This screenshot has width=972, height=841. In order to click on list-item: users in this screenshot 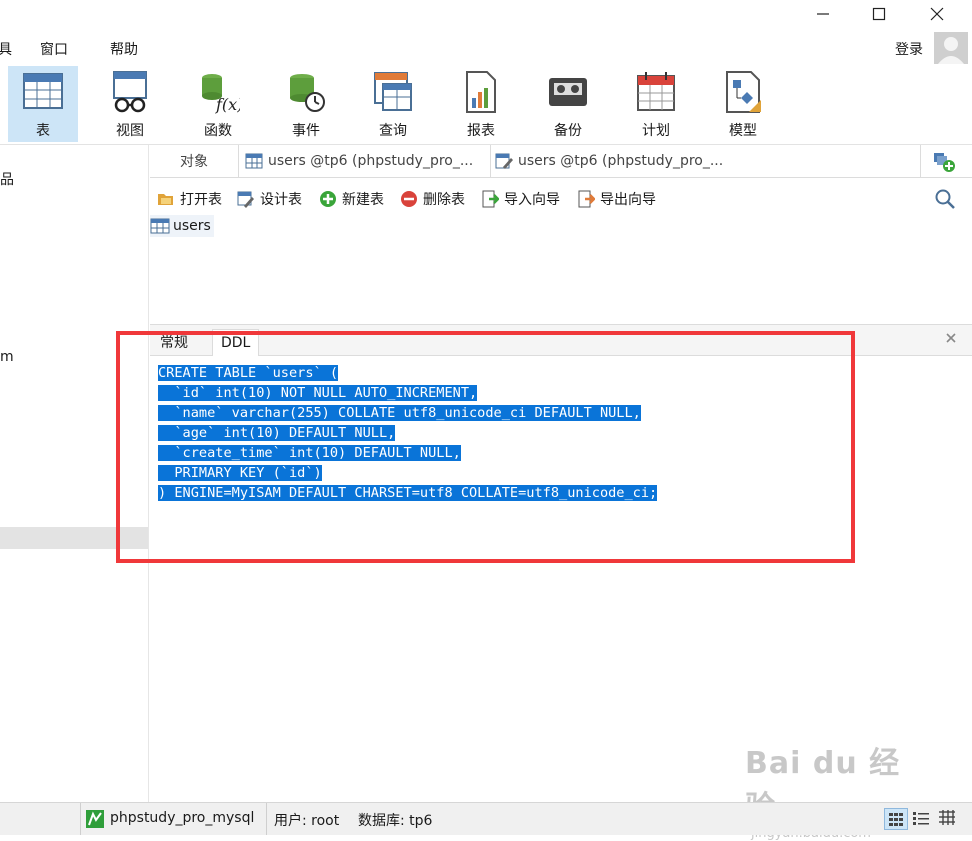, I will do `click(182, 226)`.